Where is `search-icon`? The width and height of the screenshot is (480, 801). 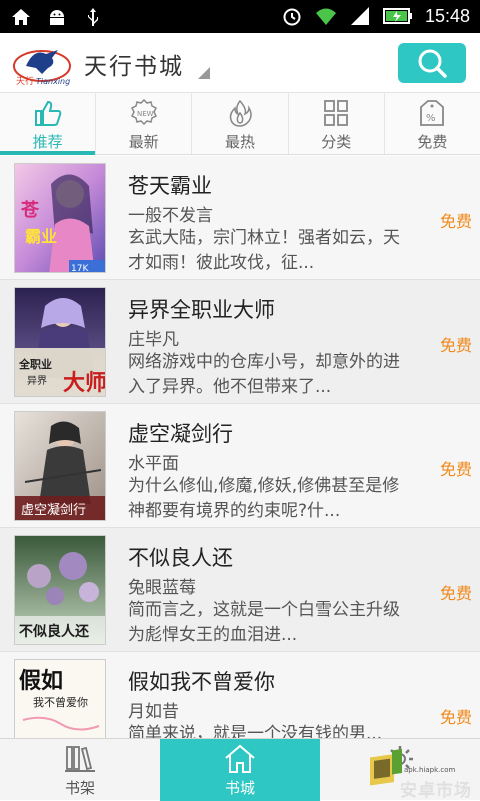
search-icon is located at coordinates (432, 63).